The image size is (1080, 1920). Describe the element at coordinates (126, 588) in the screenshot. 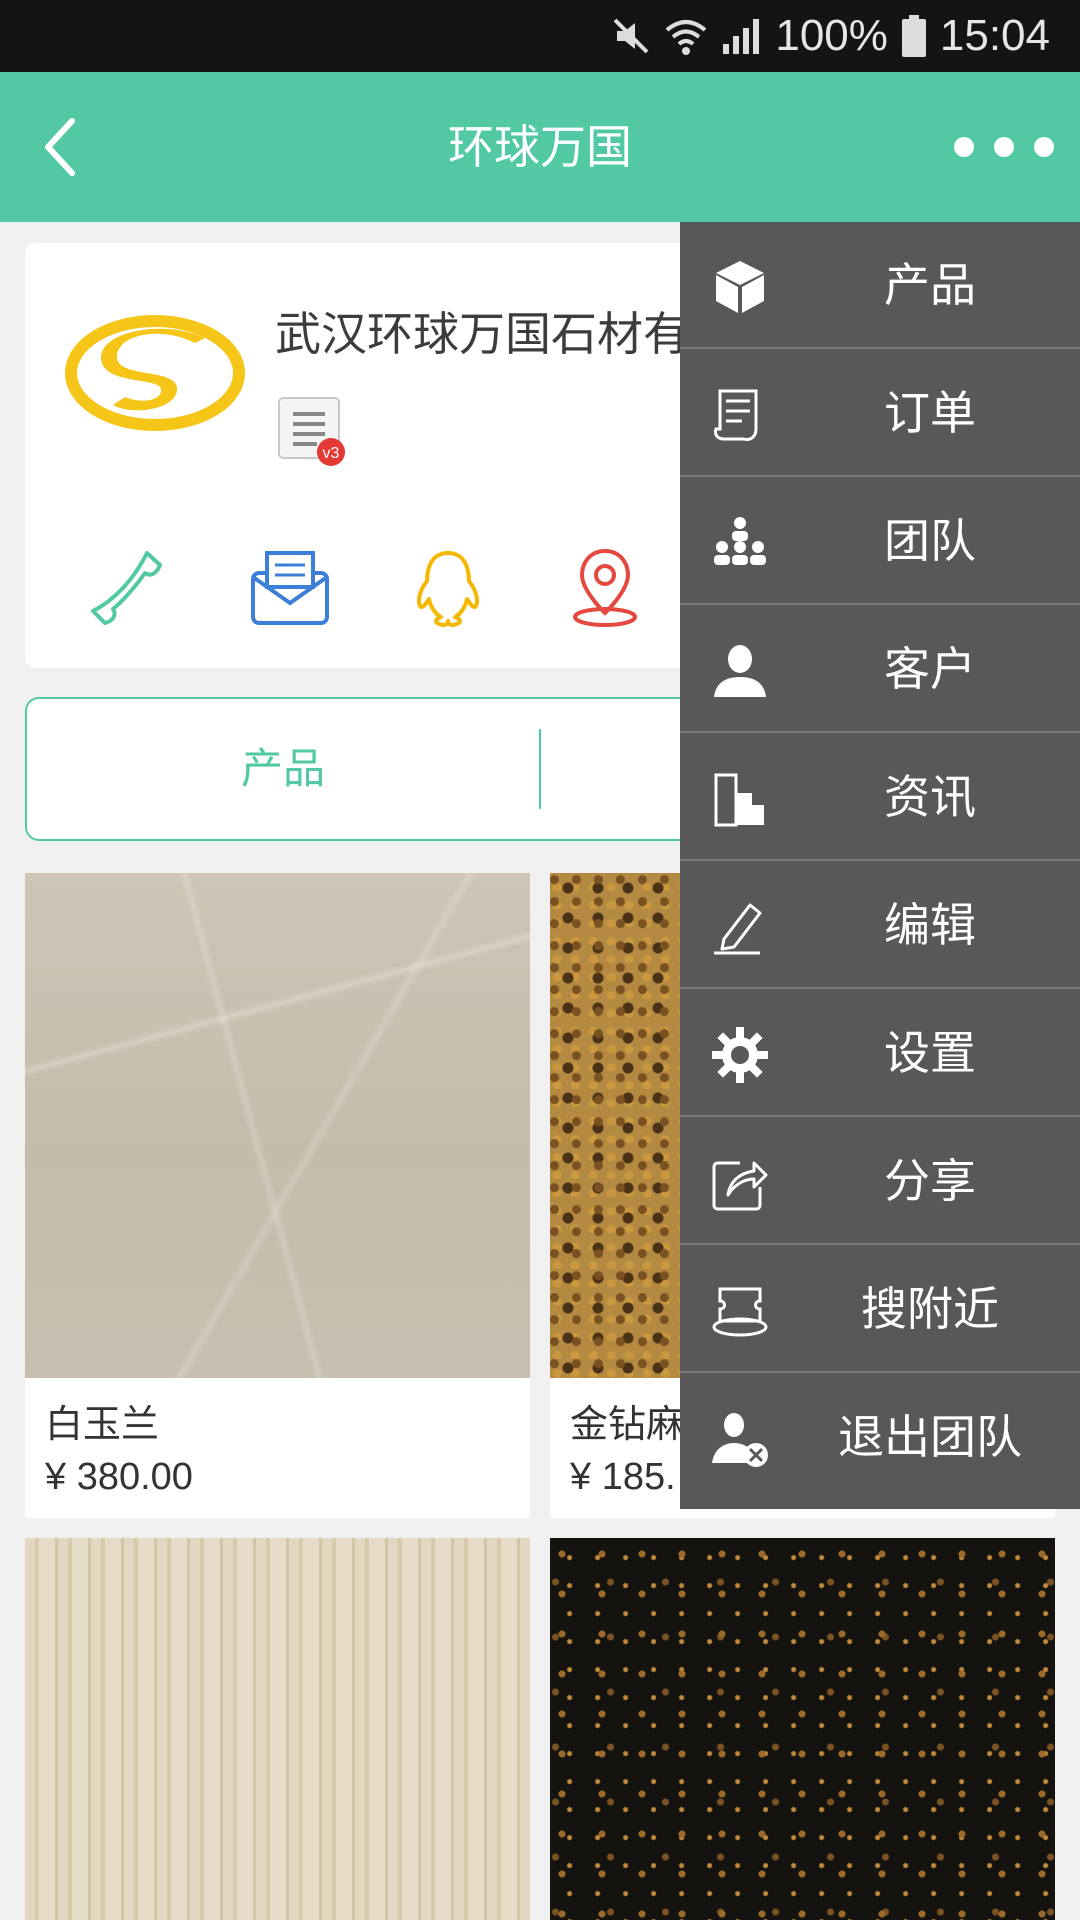

I see `phone-icon` at that location.